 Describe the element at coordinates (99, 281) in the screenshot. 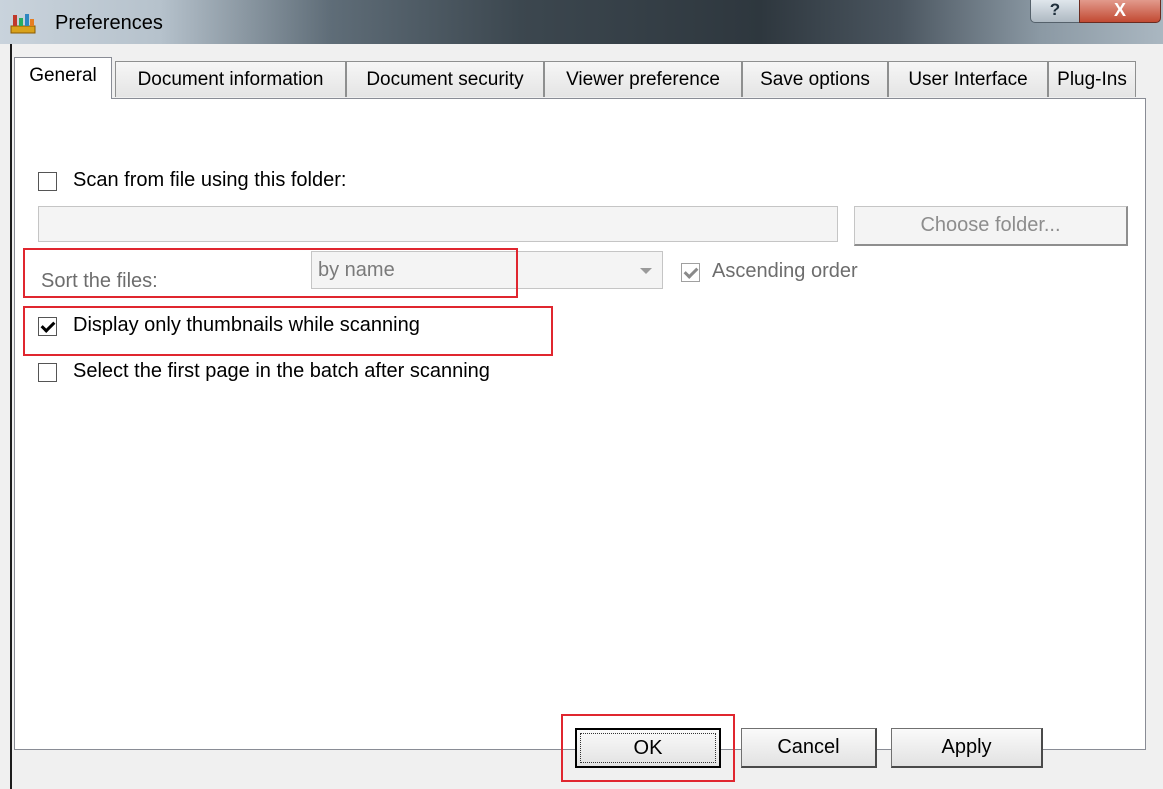

I see `sort-files-label: Sort the files:` at that location.